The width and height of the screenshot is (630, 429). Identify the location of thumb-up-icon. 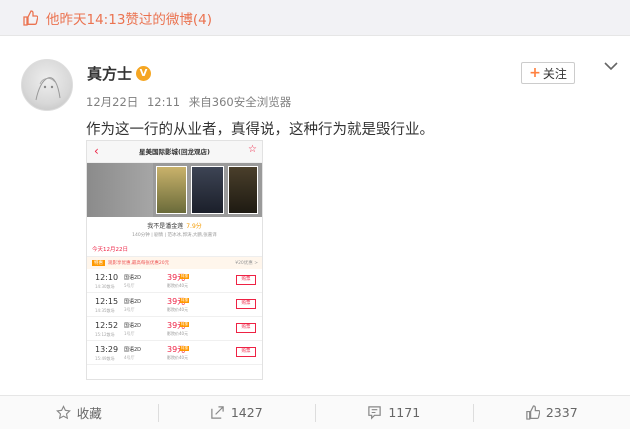
(30, 17).